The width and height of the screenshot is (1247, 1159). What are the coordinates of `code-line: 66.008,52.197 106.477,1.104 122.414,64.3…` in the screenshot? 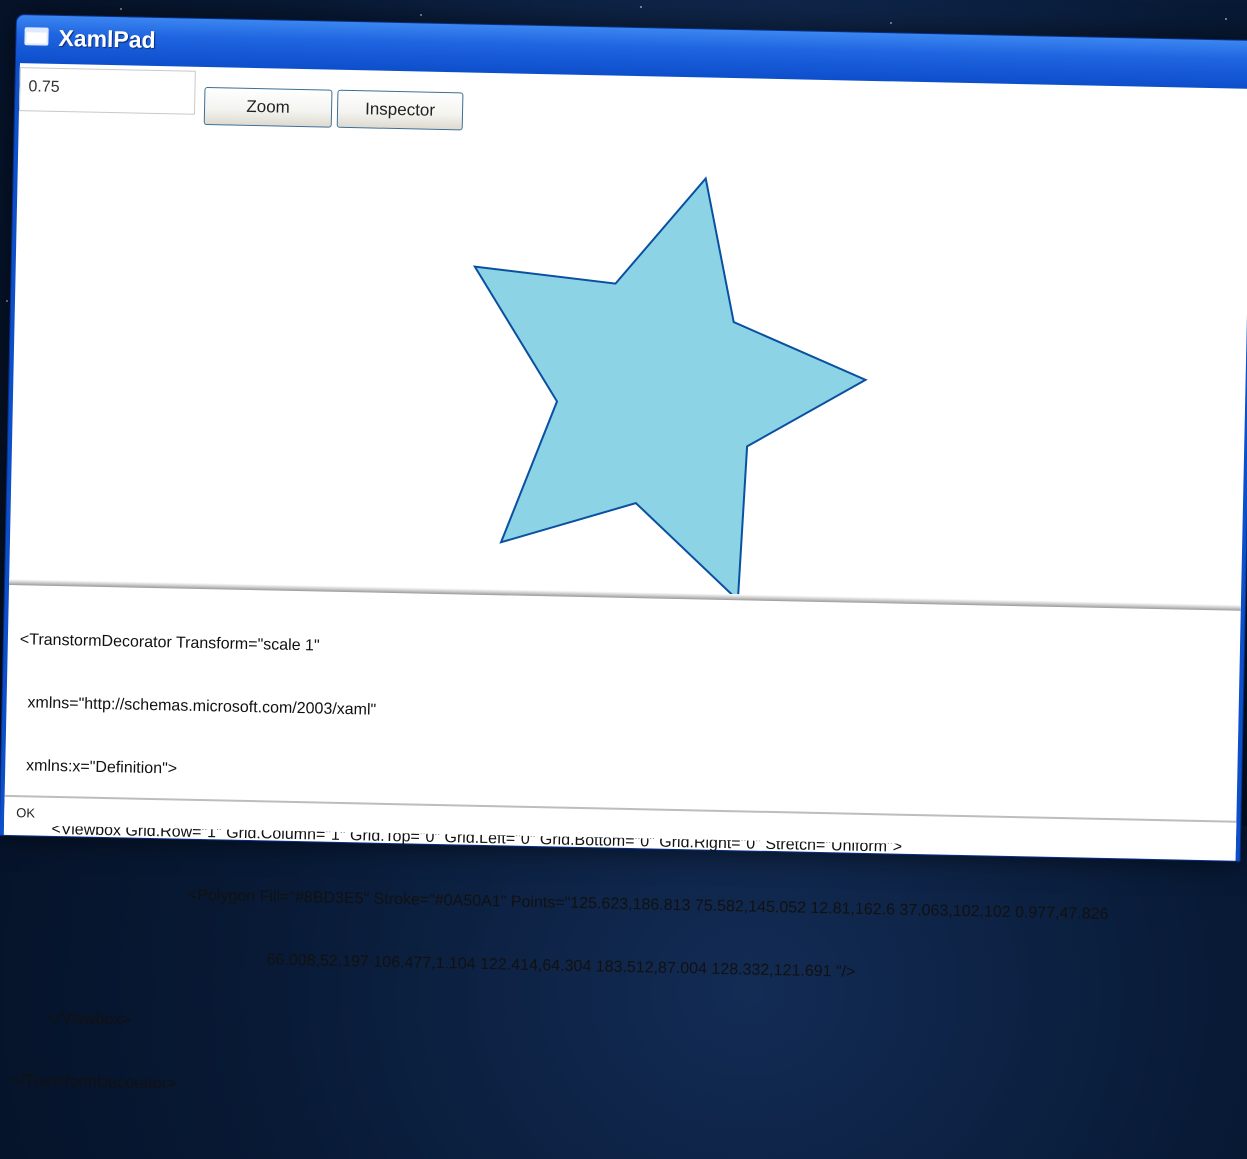 It's located at (623, 967).